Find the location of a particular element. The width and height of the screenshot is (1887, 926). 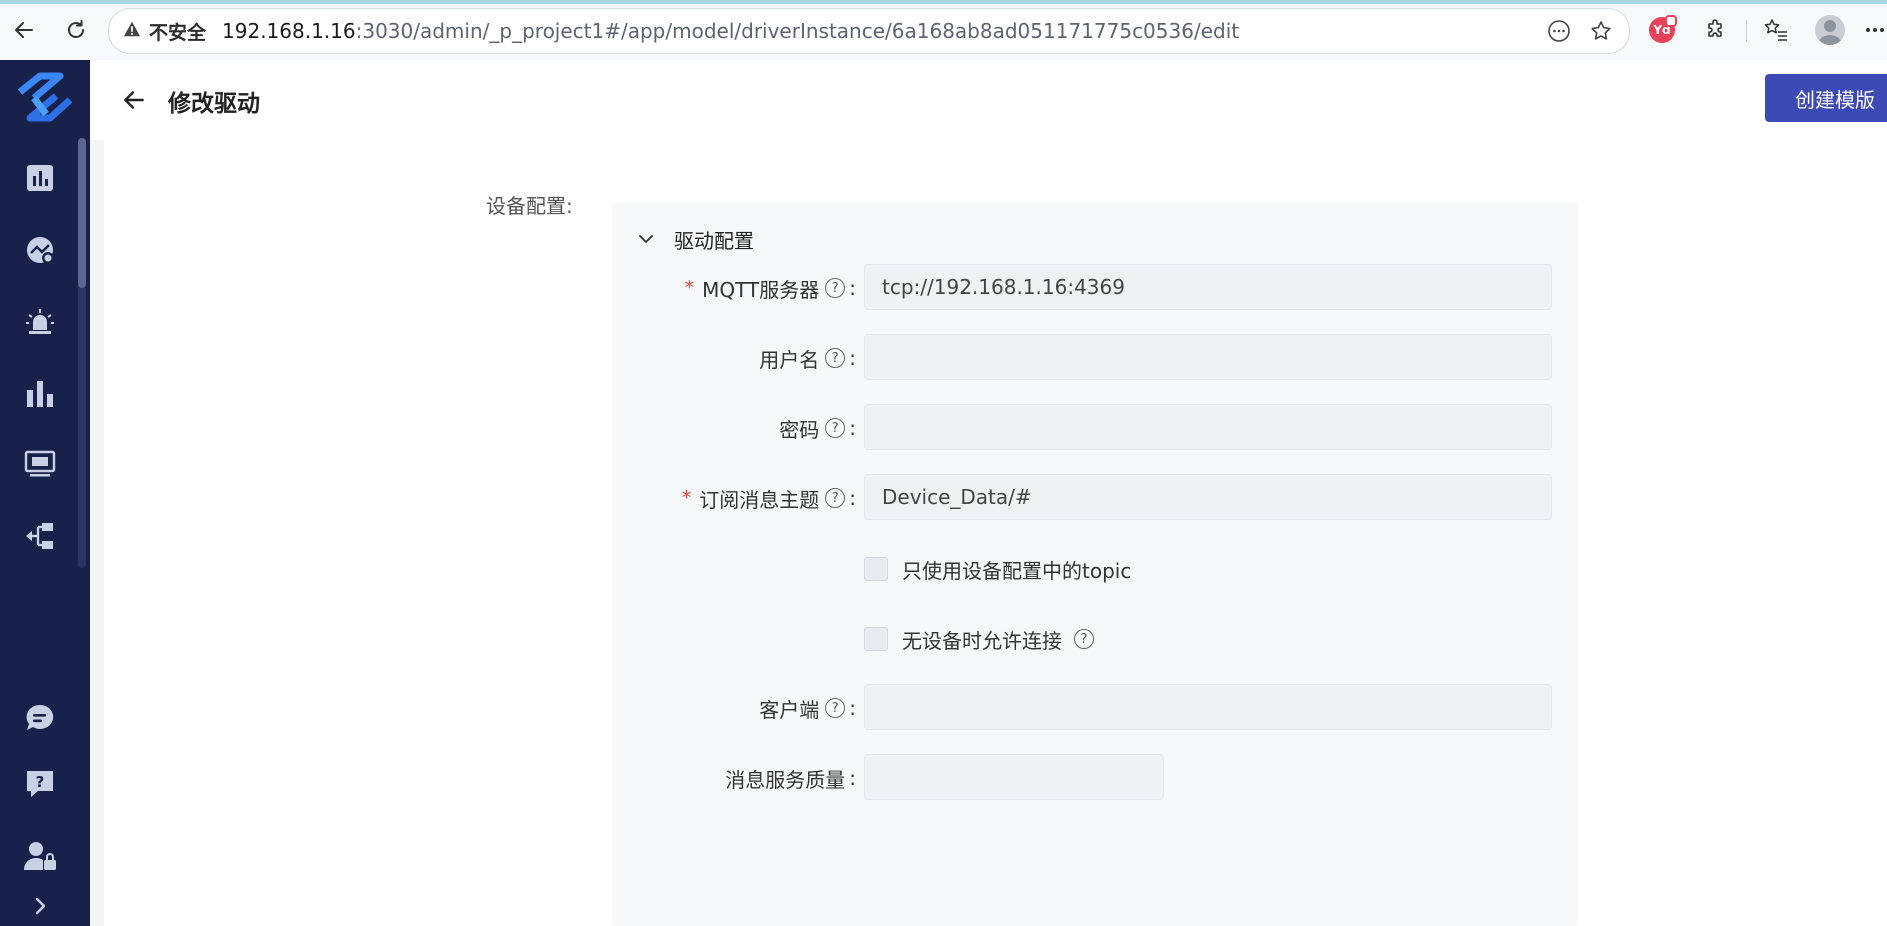

url-host: 192.168.1.16 is located at coordinates (289, 31).